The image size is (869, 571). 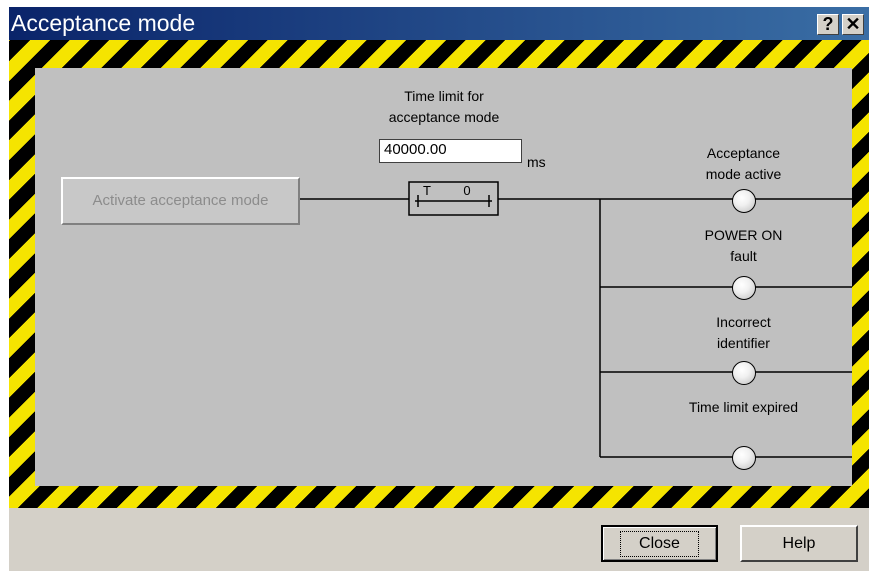 What do you see at coordinates (743, 235) in the screenshot?
I see `output-label-line1: POWER ON` at bounding box center [743, 235].